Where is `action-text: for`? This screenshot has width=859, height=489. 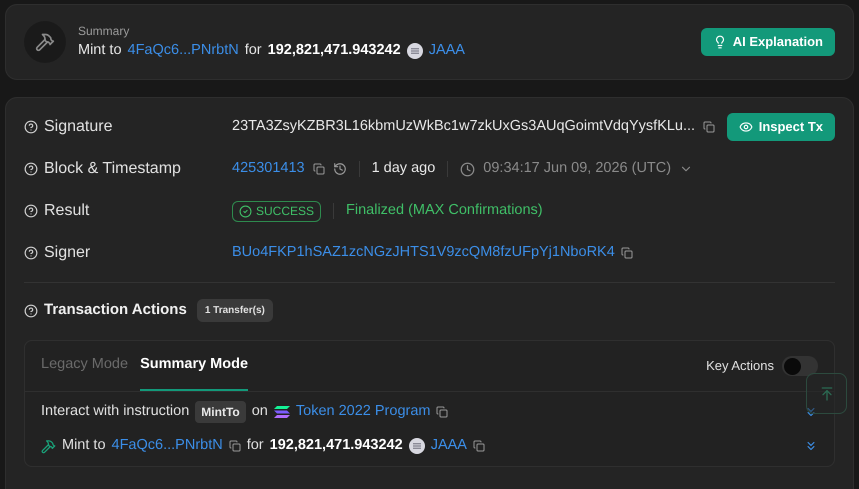 action-text: for is located at coordinates (255, 446).